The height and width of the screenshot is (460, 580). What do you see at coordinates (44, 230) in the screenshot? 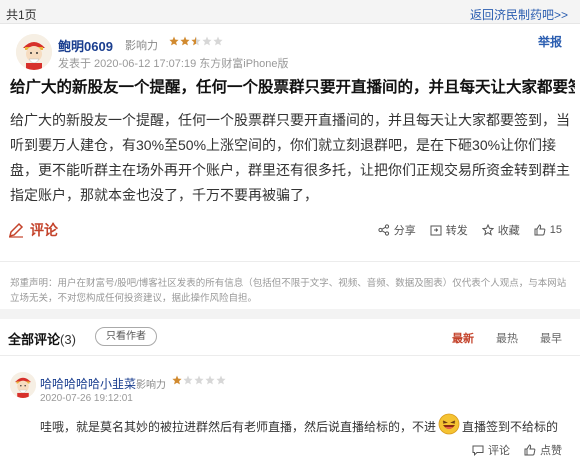
I see `comment-button-label: 评论` at bounding box center [44, 230].